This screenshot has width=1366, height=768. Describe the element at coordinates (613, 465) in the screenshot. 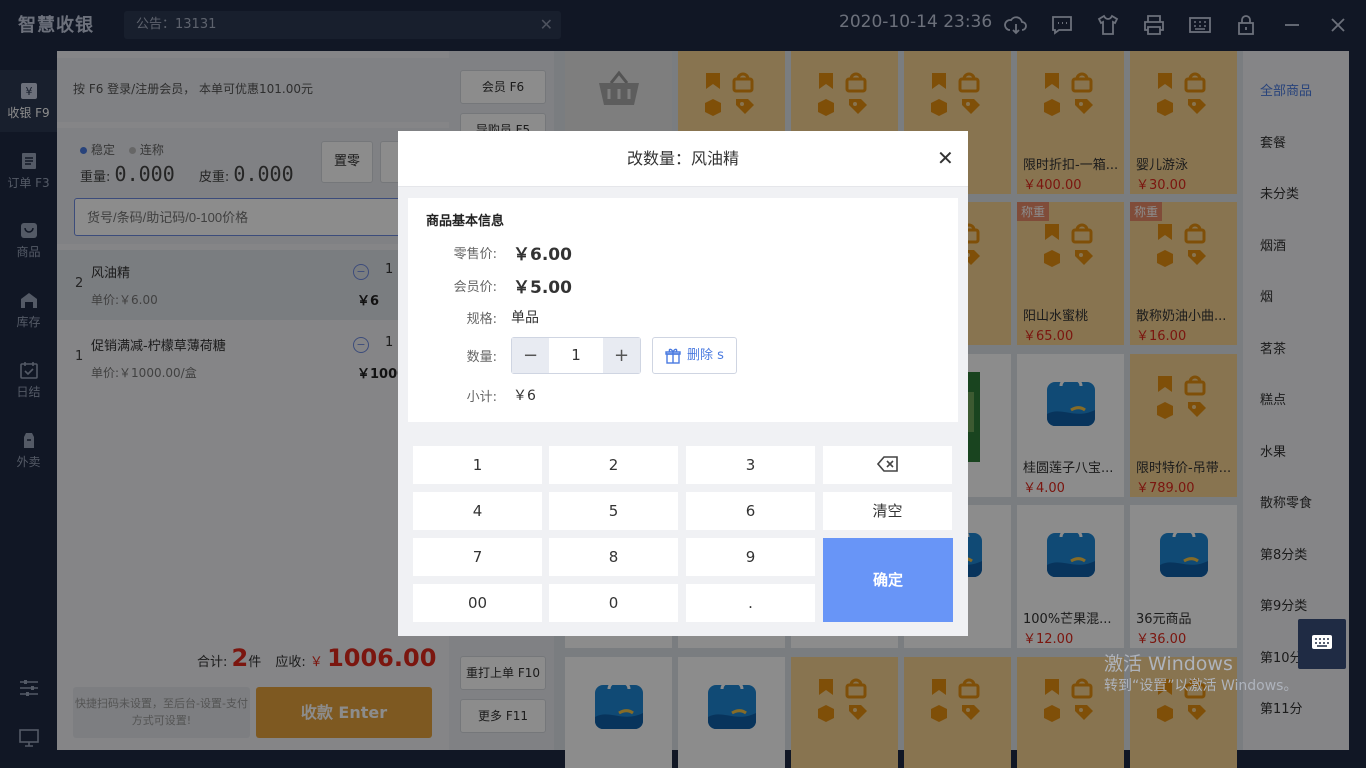

I see `keypad-key: 2` at that location.